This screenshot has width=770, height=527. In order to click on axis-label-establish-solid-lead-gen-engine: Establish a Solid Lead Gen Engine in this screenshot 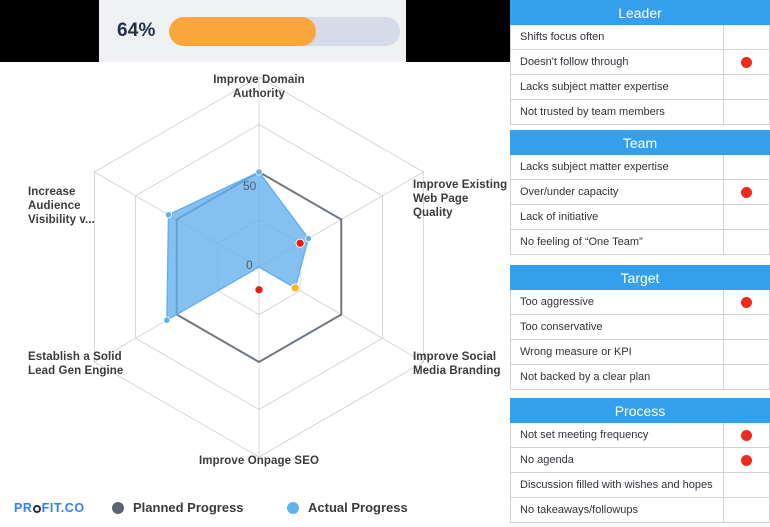, I will do `click(76, 364)`.